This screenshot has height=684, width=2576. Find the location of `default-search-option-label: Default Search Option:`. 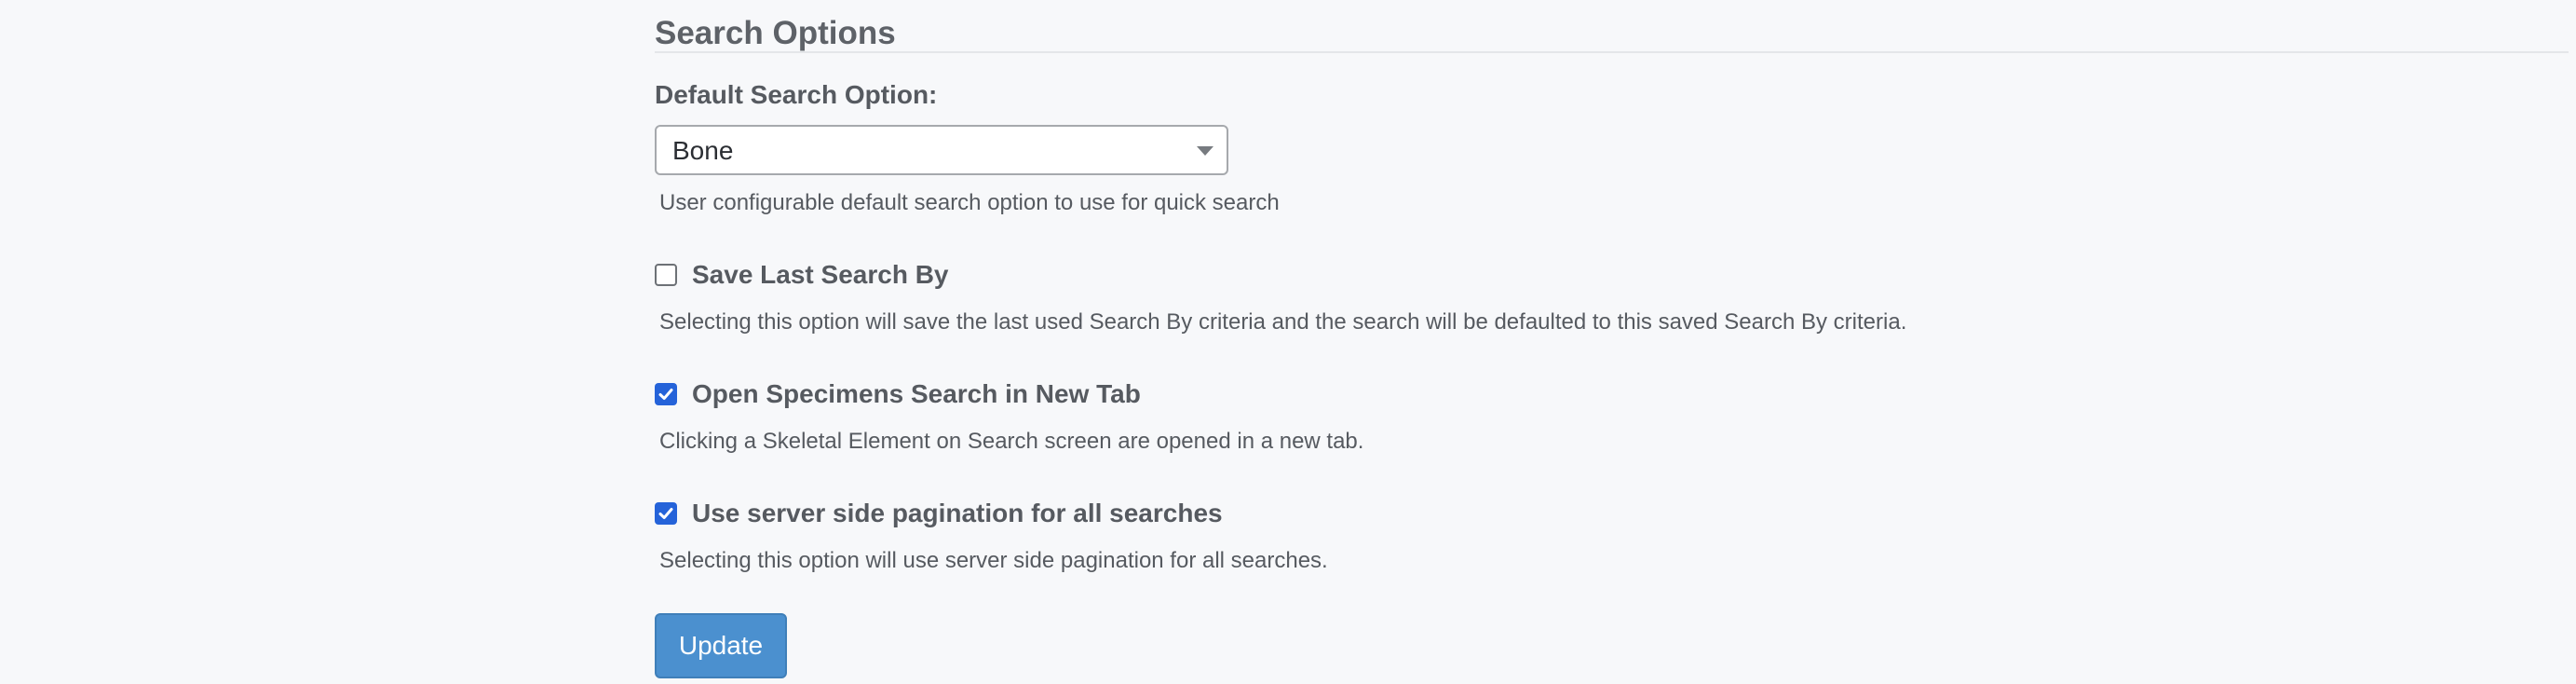

default-search-option-label: Default Search Option: is located at coordinates (796, 94).